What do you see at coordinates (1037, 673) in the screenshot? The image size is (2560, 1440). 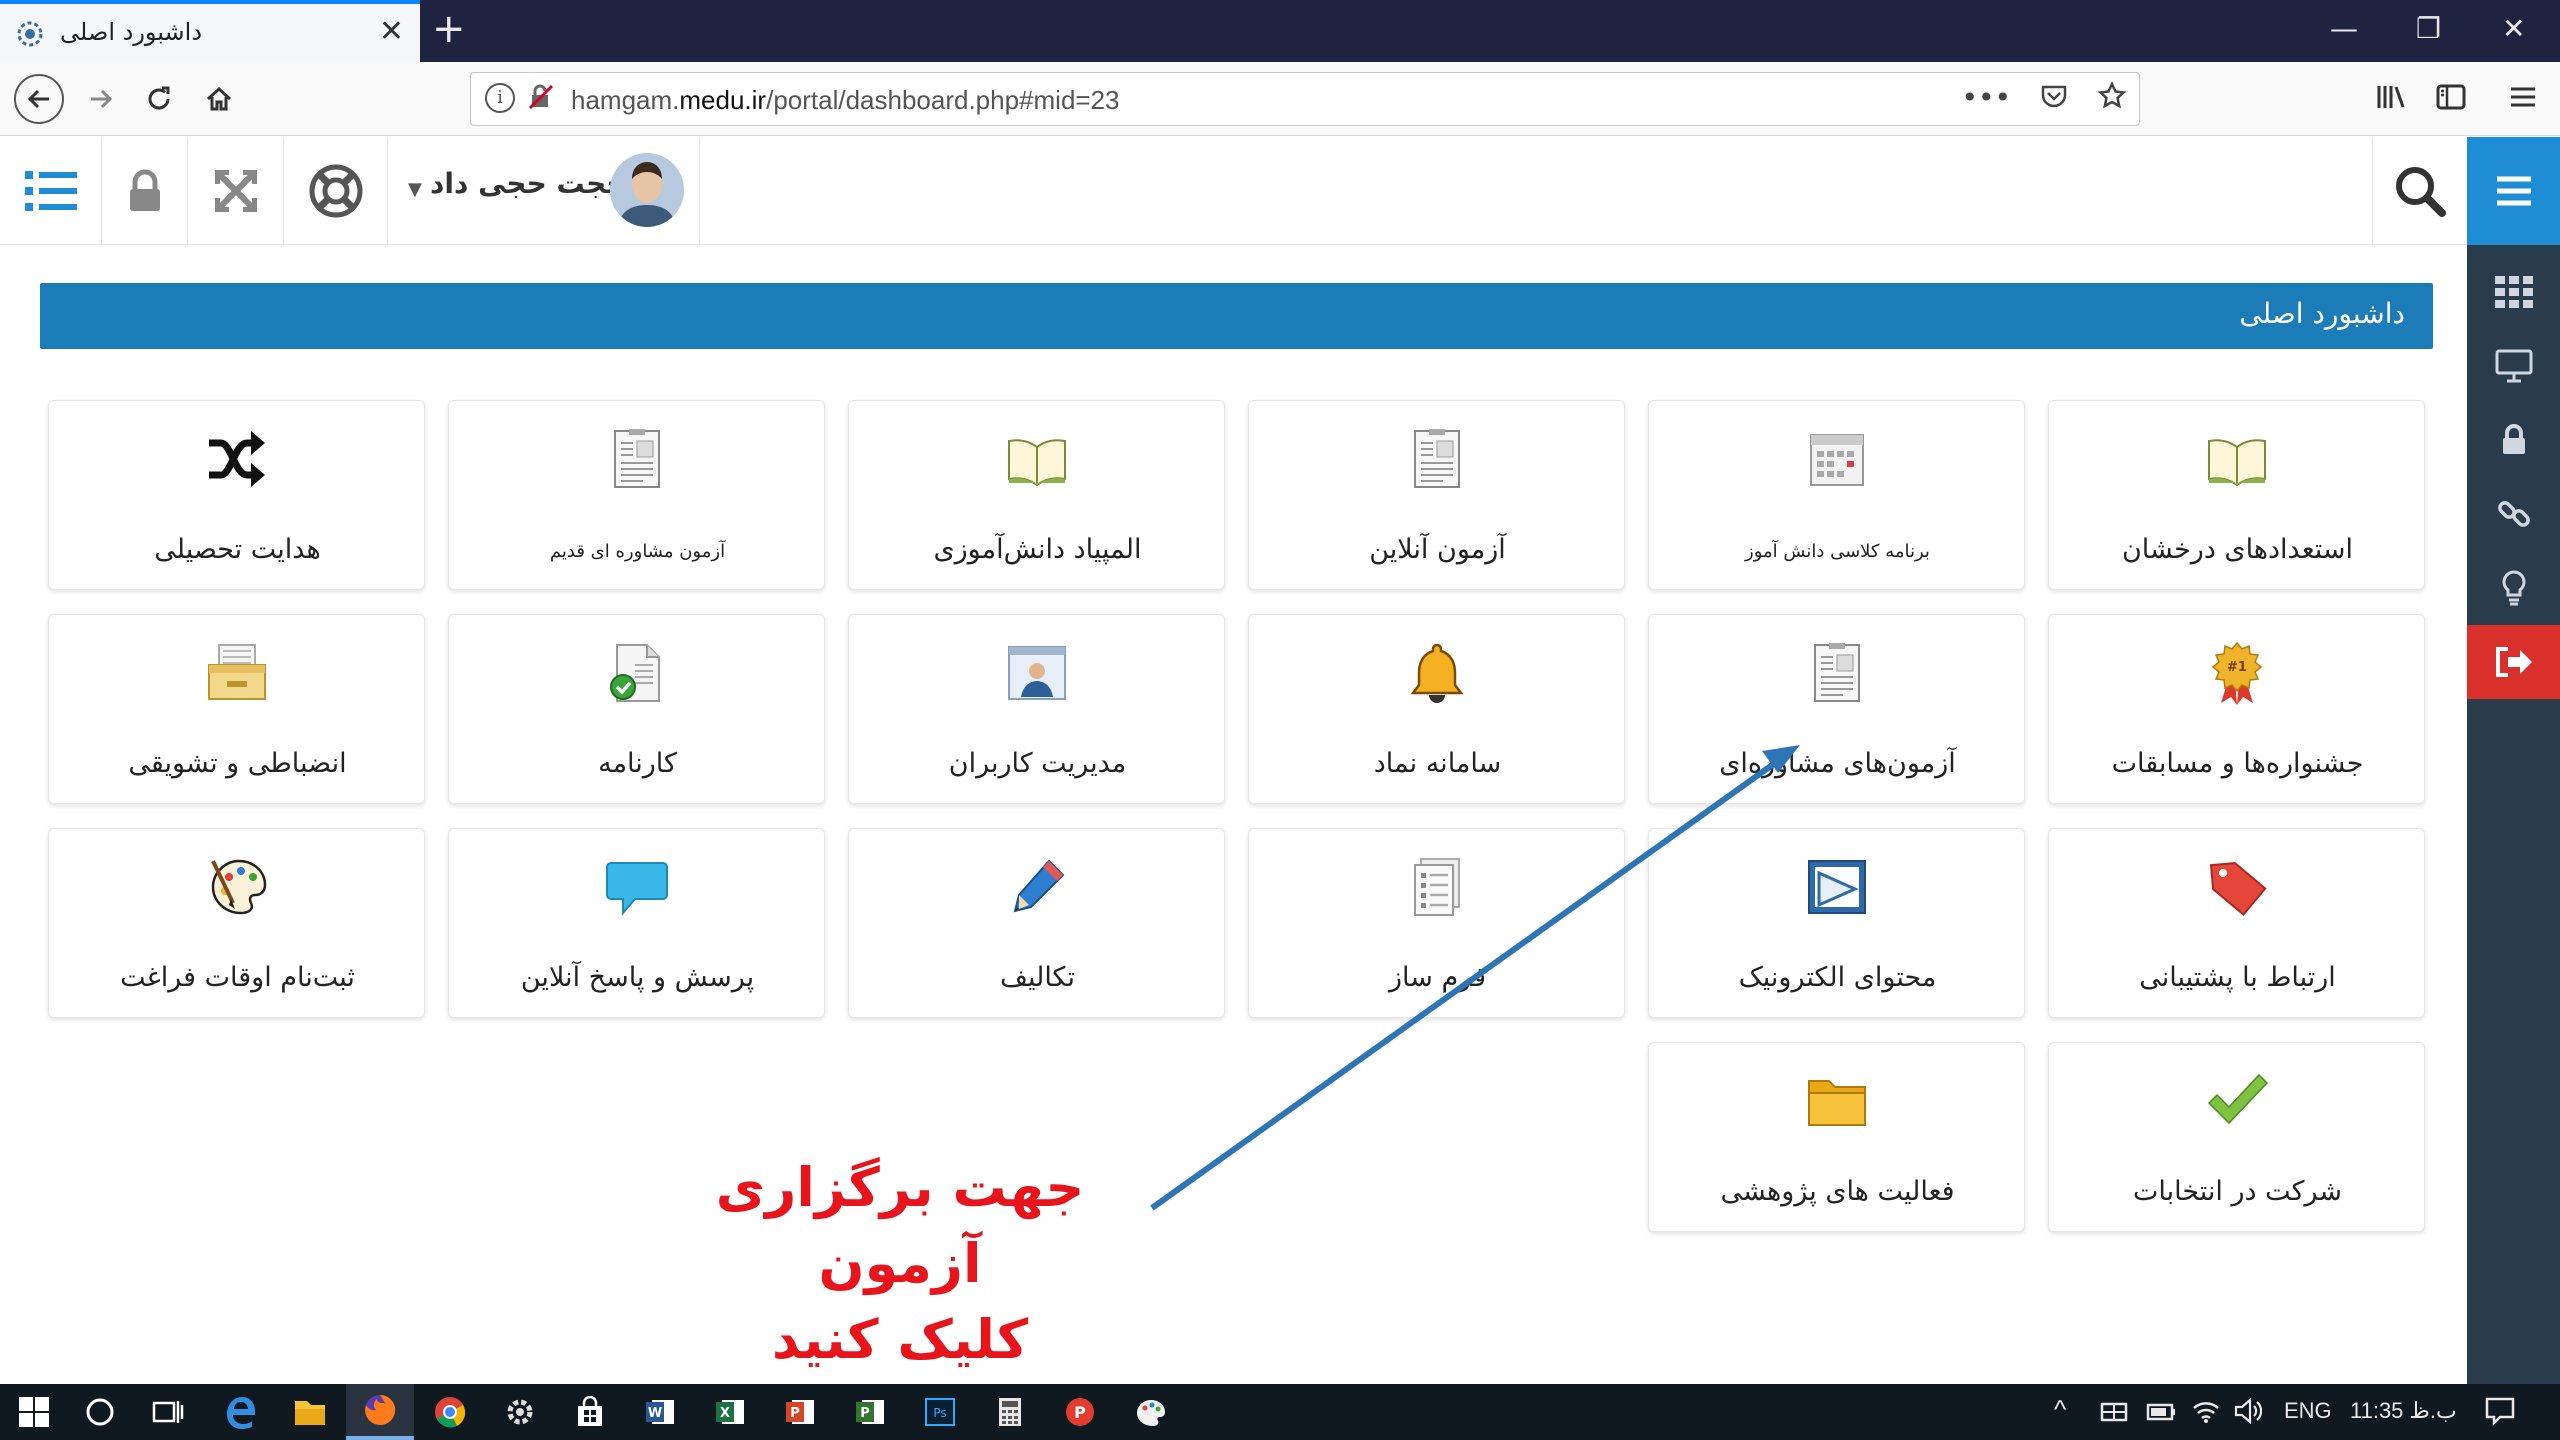 I see `user-card-icon` at bounding box center [1037, 673].